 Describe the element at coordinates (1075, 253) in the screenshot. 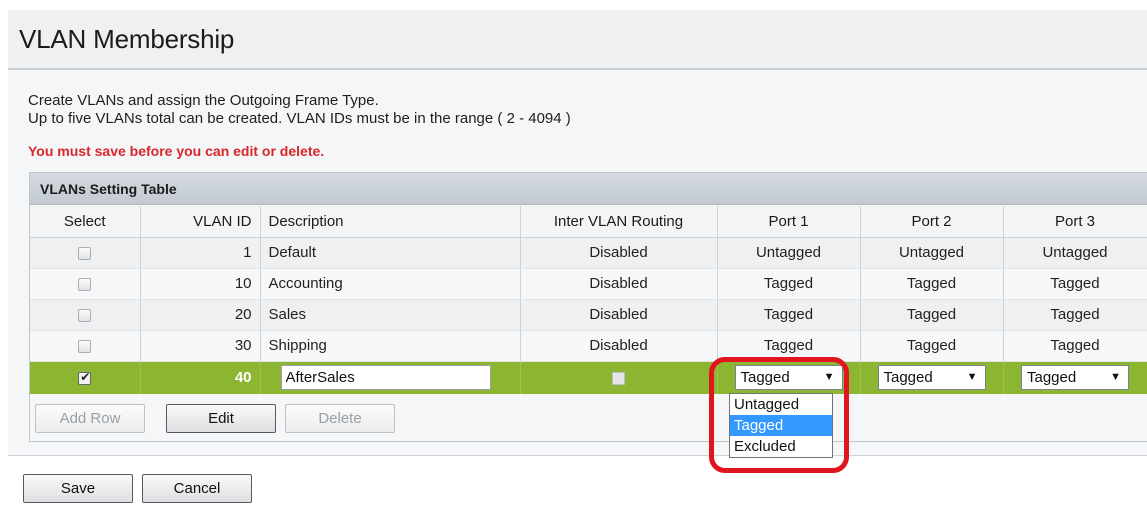

I see `port3-cell: Untagged` at that location.